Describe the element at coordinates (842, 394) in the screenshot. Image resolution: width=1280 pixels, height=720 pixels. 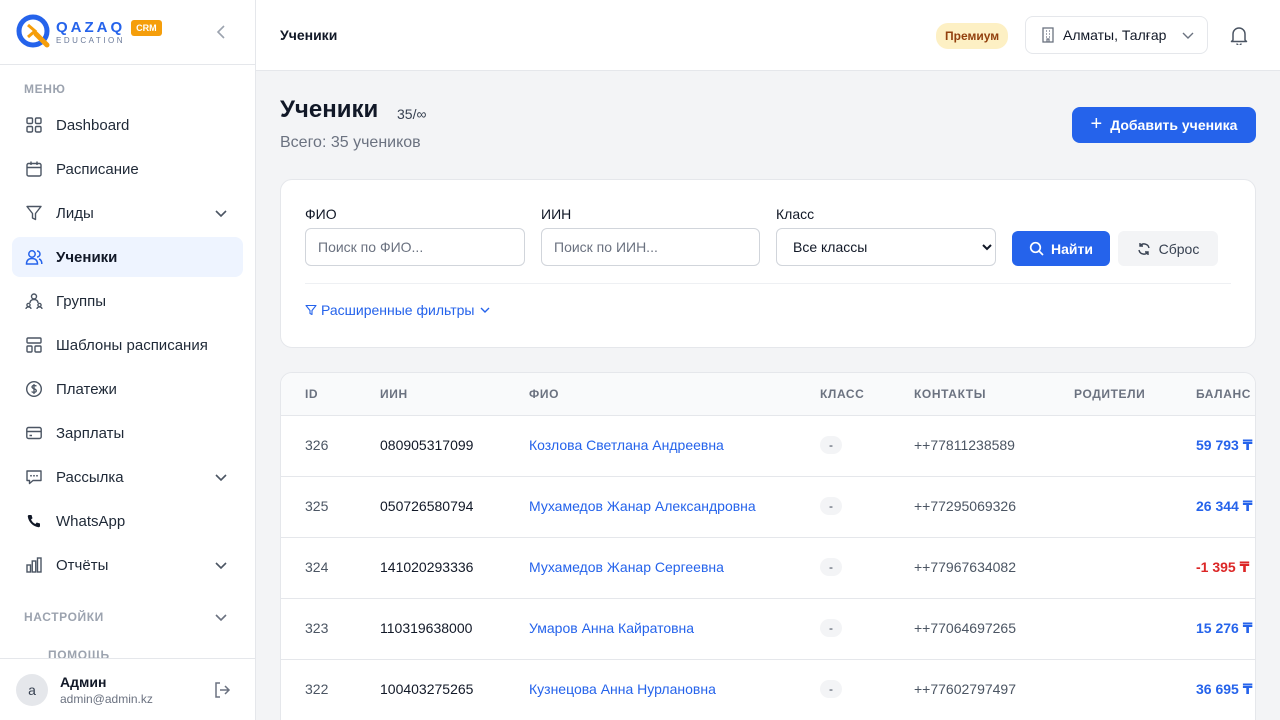
I see `column-header: КЛАСС` at that location.